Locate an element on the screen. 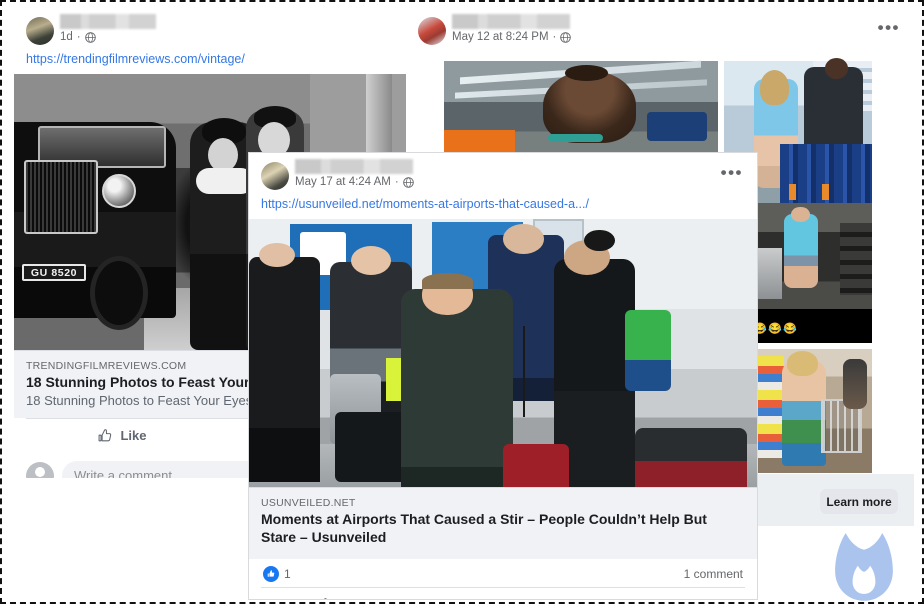 The width and height of the screenshot is (924, 604). hair-bun is located at coordinates (586, 72).